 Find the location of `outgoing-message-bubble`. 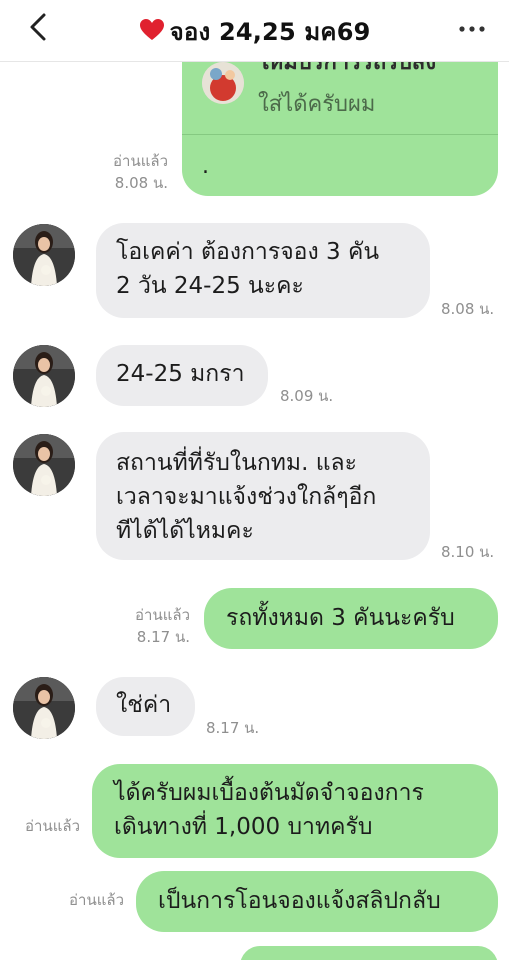

outgoing-message-bubble is located at coordinates (369, 953).